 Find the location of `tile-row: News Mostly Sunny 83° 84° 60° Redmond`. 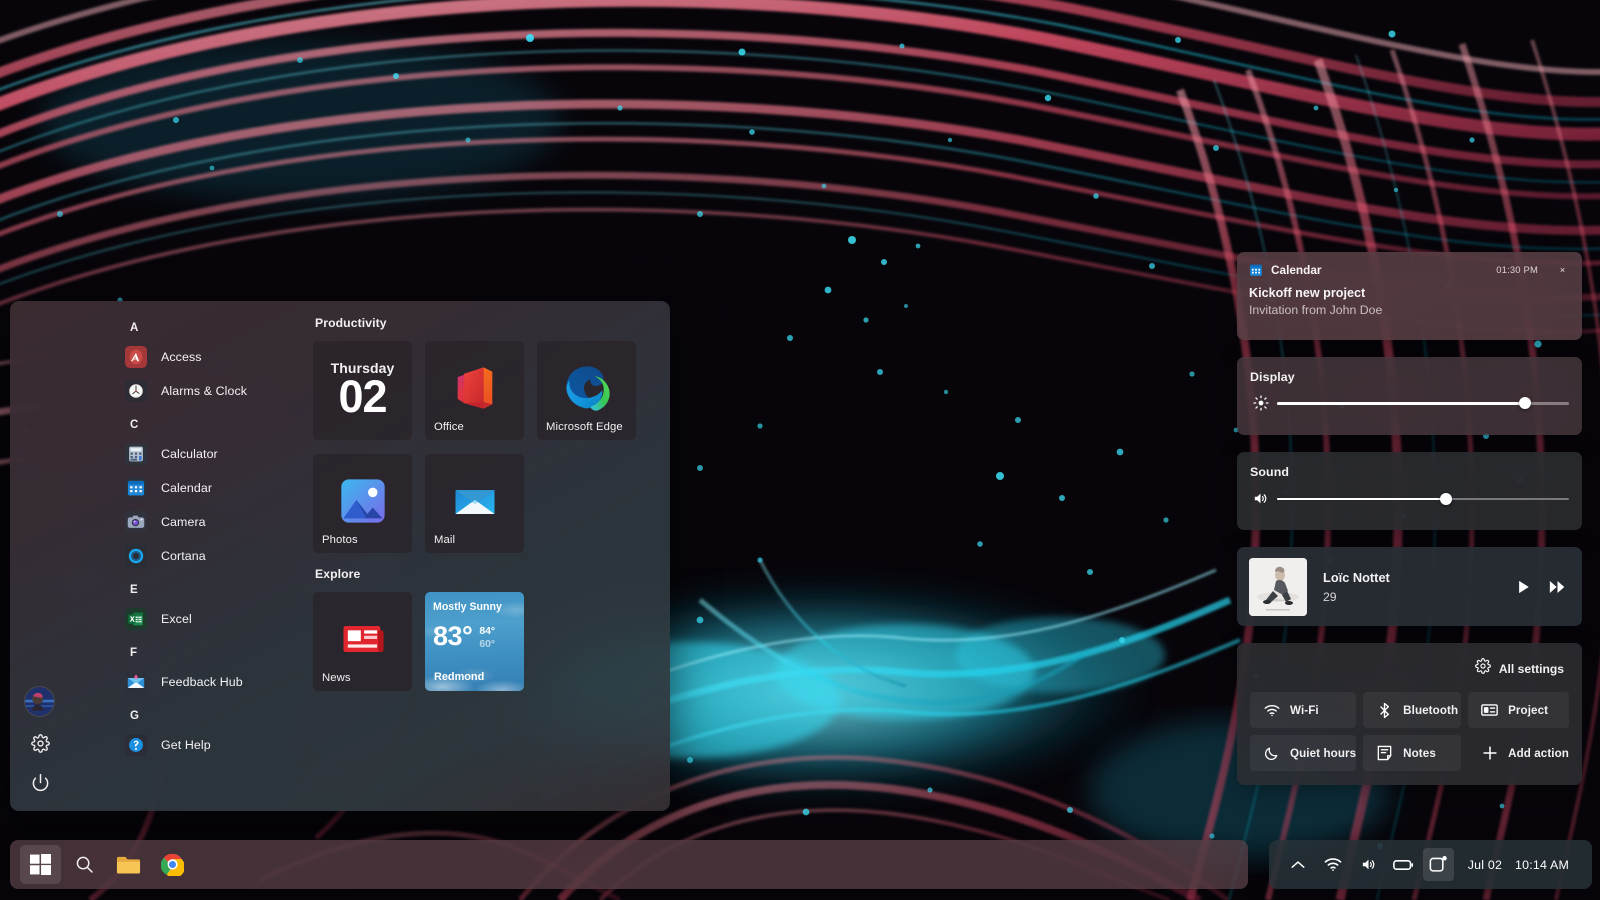

tile-row: News Mostly Sunny 83° 84° 60° Redmond is located at coordinates (491, 641).